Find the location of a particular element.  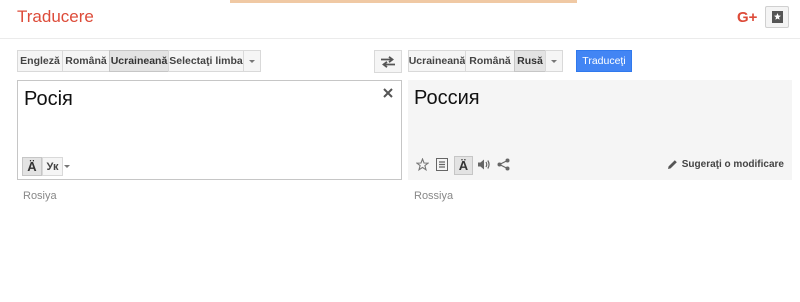

bookmark-icon is located at coordinates (777, 17).